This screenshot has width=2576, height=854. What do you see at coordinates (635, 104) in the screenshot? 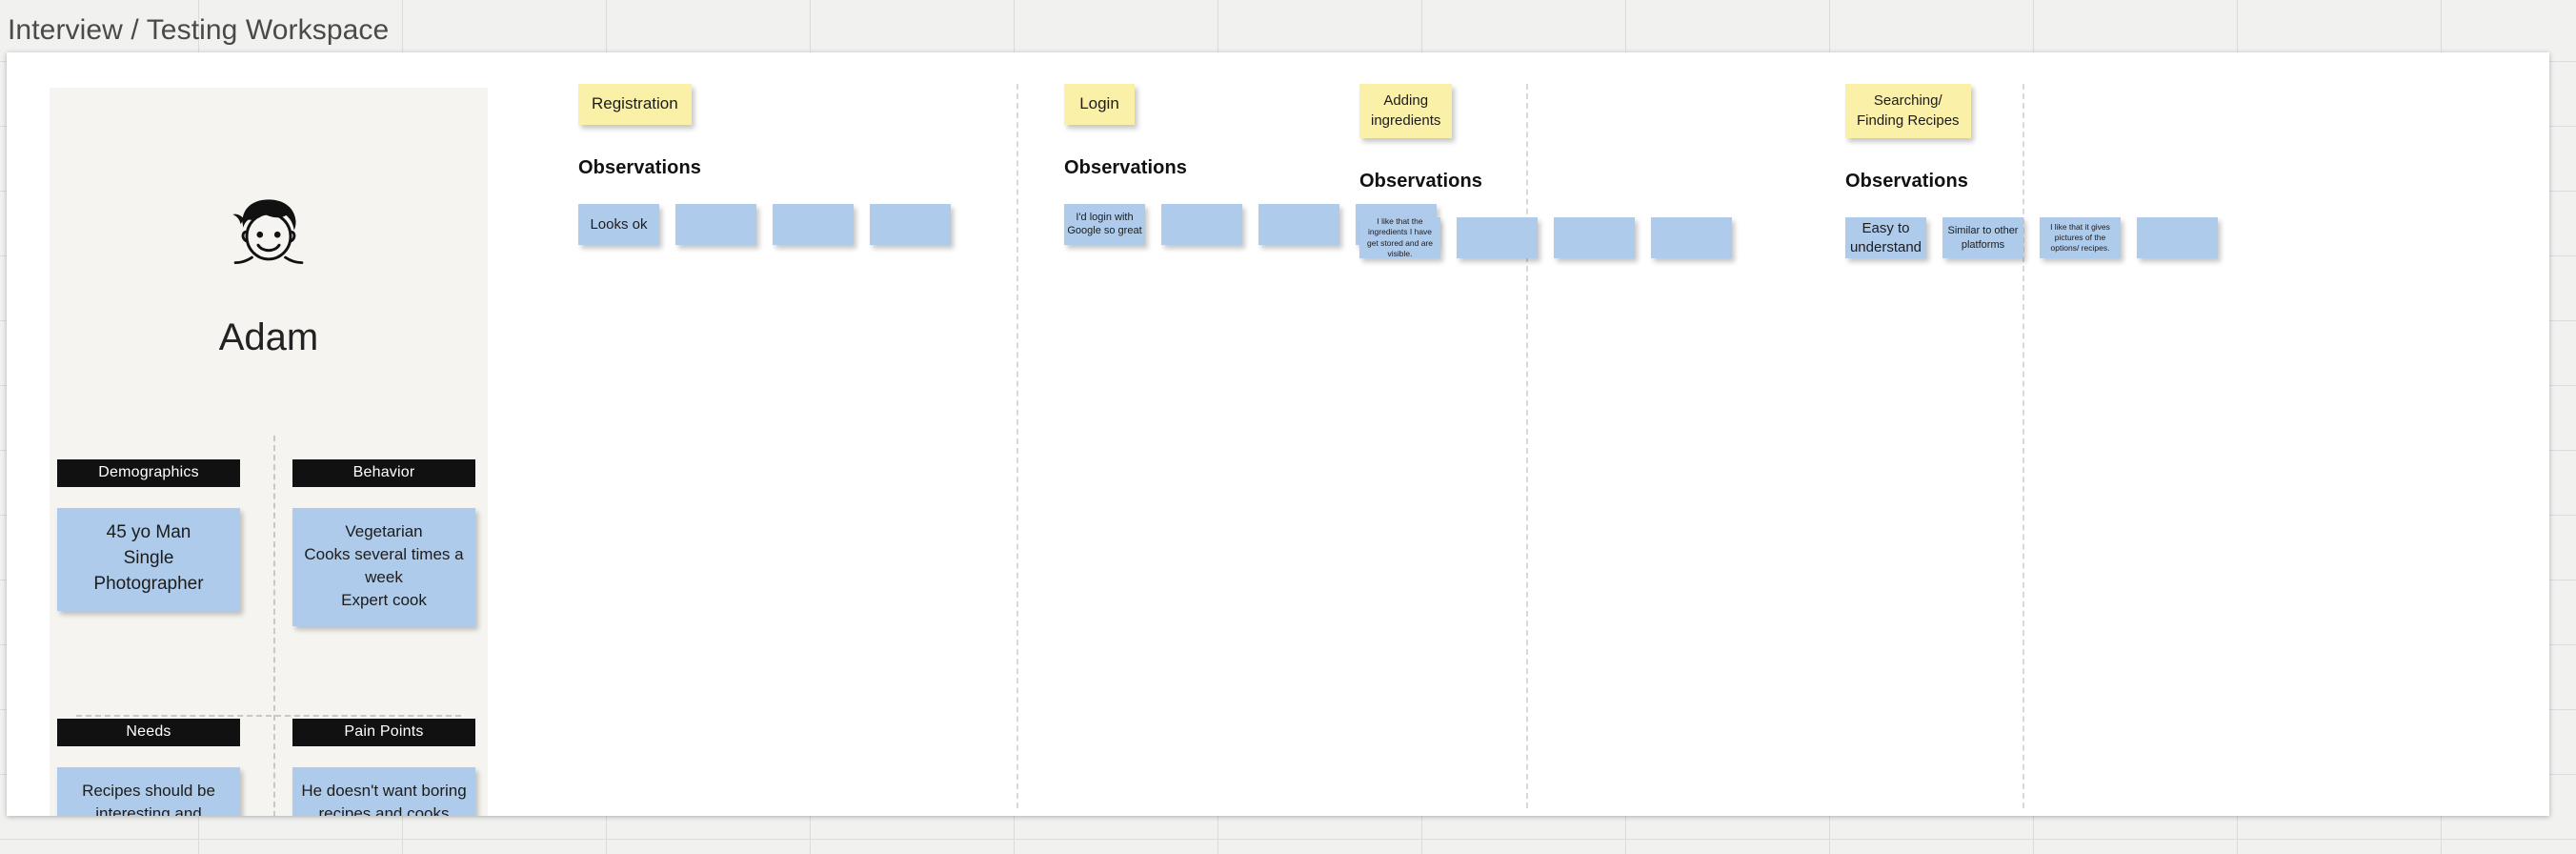
I see `topic-sticky-note-registration: Registration` at bounding box center [635, 104].